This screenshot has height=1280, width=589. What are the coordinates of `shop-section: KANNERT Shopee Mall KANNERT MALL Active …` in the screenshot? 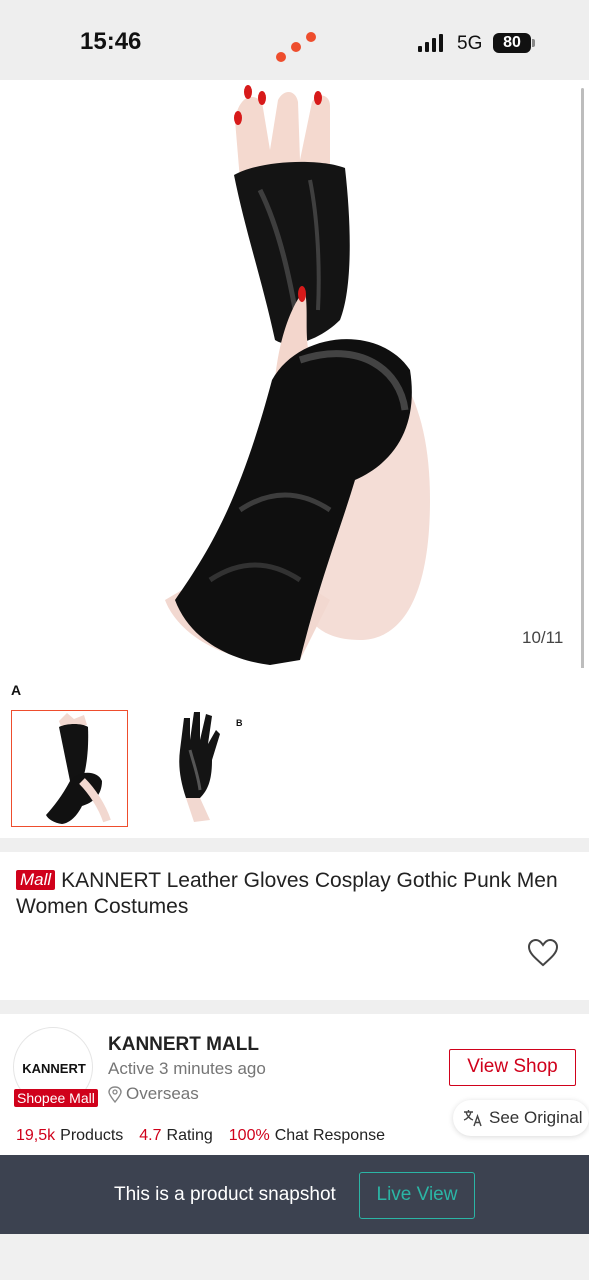 It's located at (294, 1085).